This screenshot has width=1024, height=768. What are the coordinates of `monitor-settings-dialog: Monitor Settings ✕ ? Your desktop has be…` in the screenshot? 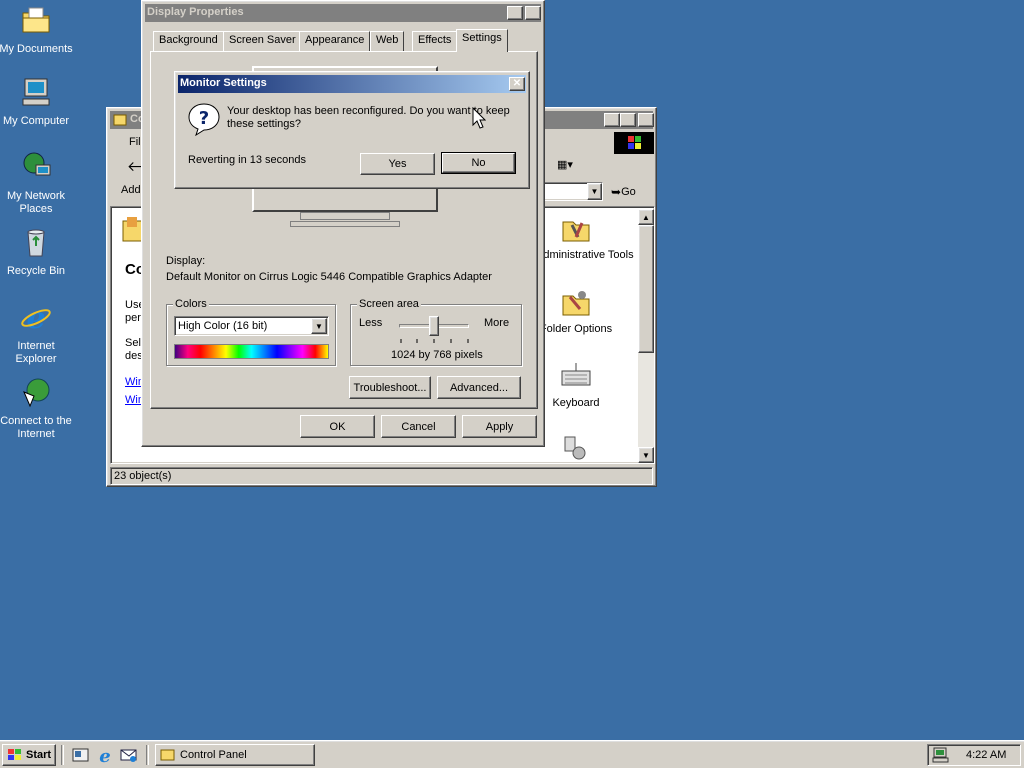 It's located at (352, 130).